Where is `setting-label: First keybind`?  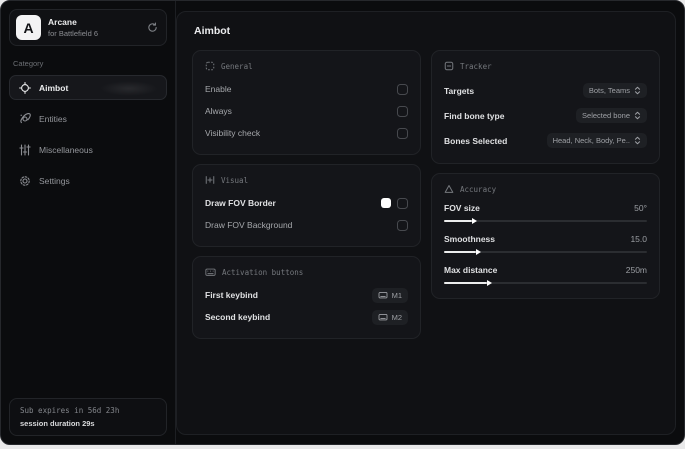 setting-label: First keybind is located at coordinates (231, 295).